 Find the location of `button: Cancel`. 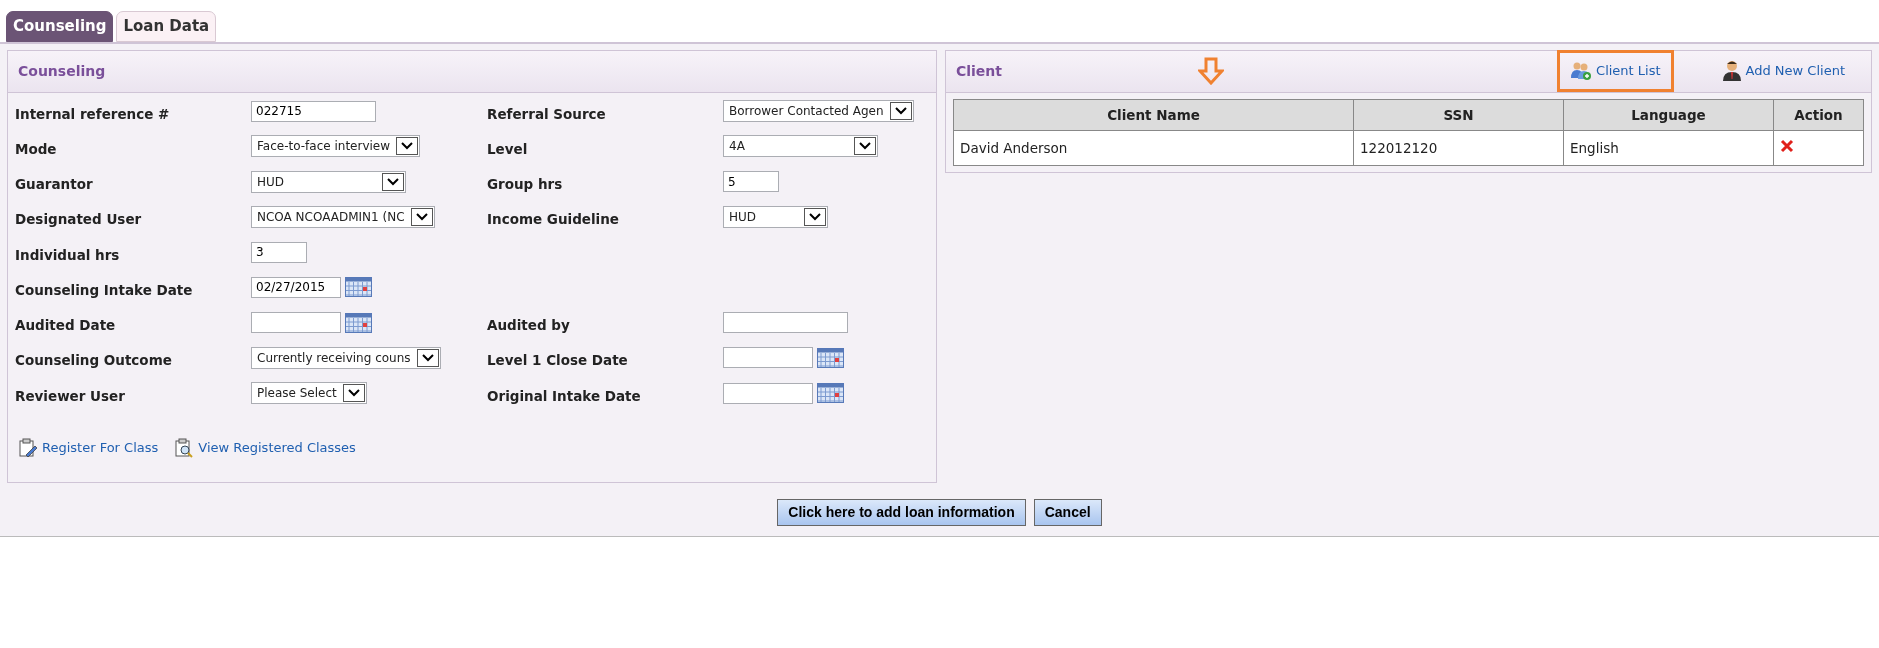

button: Cancel is located at coordinates (1067, 512).